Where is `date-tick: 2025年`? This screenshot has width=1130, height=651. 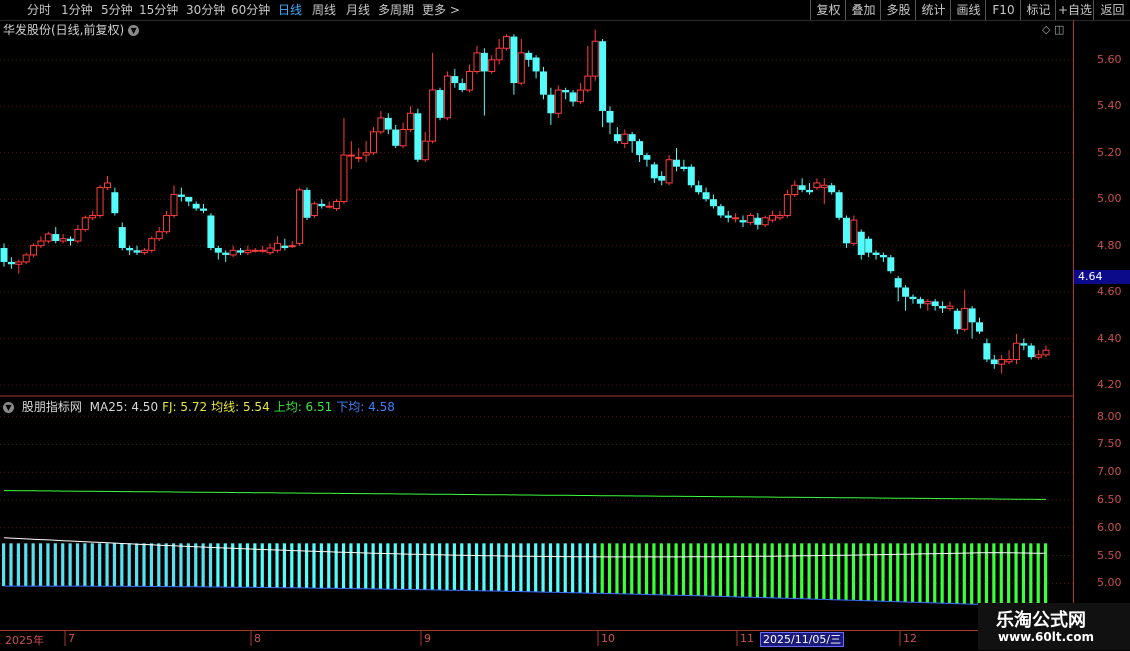
date-tick: 2025年 is located at coordinates (24, 640).